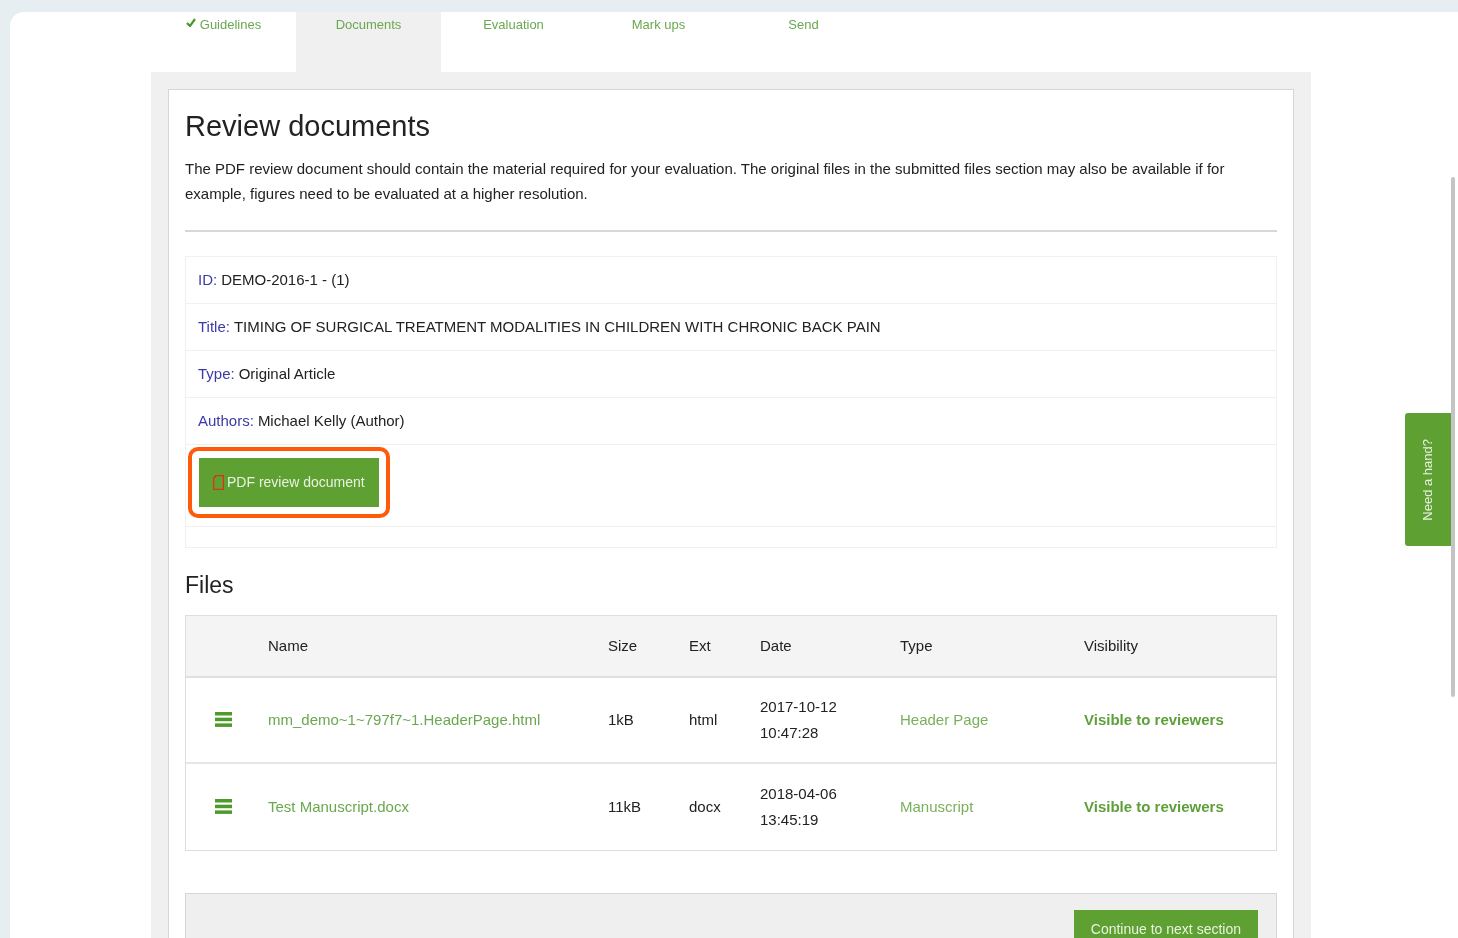 The height and width of the screenshot is (938, 1458). Describe the element at coordinates (1428, 479) in the screenshot. I see `help-tab: Need a hand?` at that location.